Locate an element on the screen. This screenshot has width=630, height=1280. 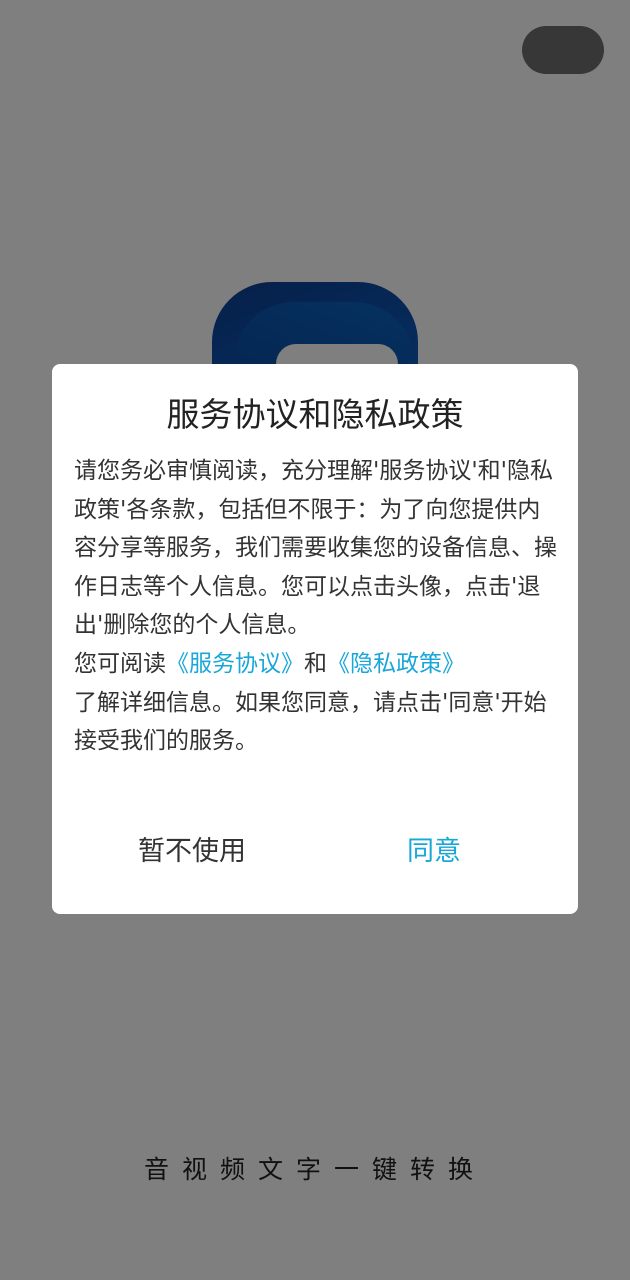
consent-paragraph: 了解详细信息。如果您同意，请点击'同意'开始接受我们的服务。 is located at coordinates (310, 722).